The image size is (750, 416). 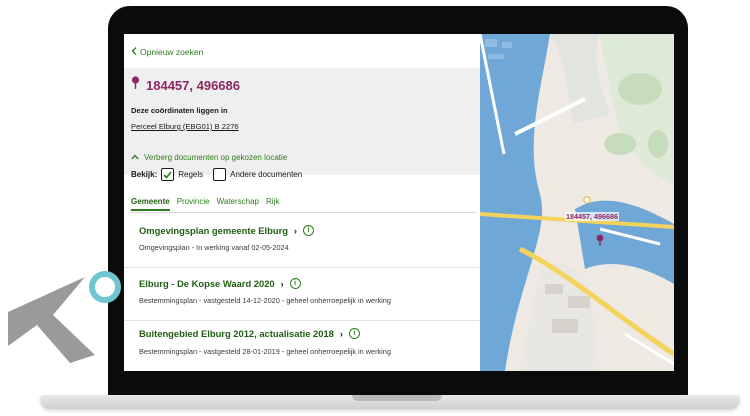 I want to click on document-title-text: Elburg - De Kopse Waard 2020, so click(x=207, y=283).